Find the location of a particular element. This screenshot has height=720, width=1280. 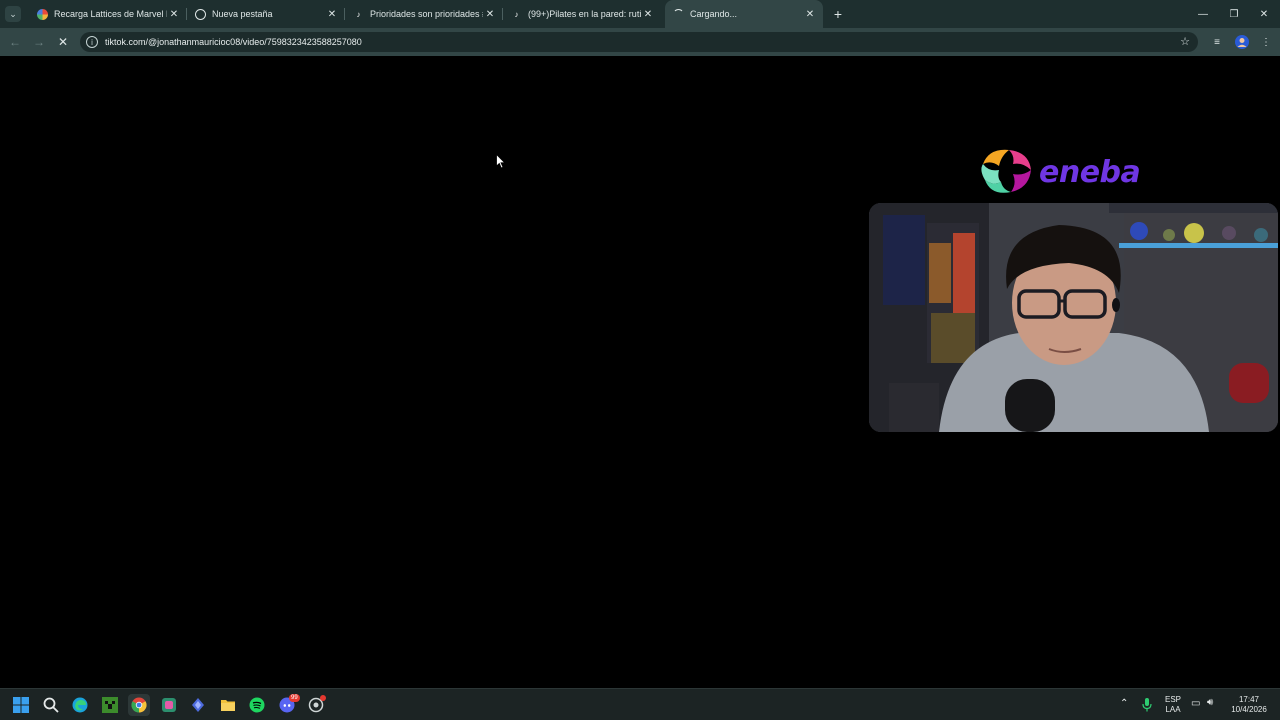

discord-notification-badge: 99 is located at coordinates (294, 698).